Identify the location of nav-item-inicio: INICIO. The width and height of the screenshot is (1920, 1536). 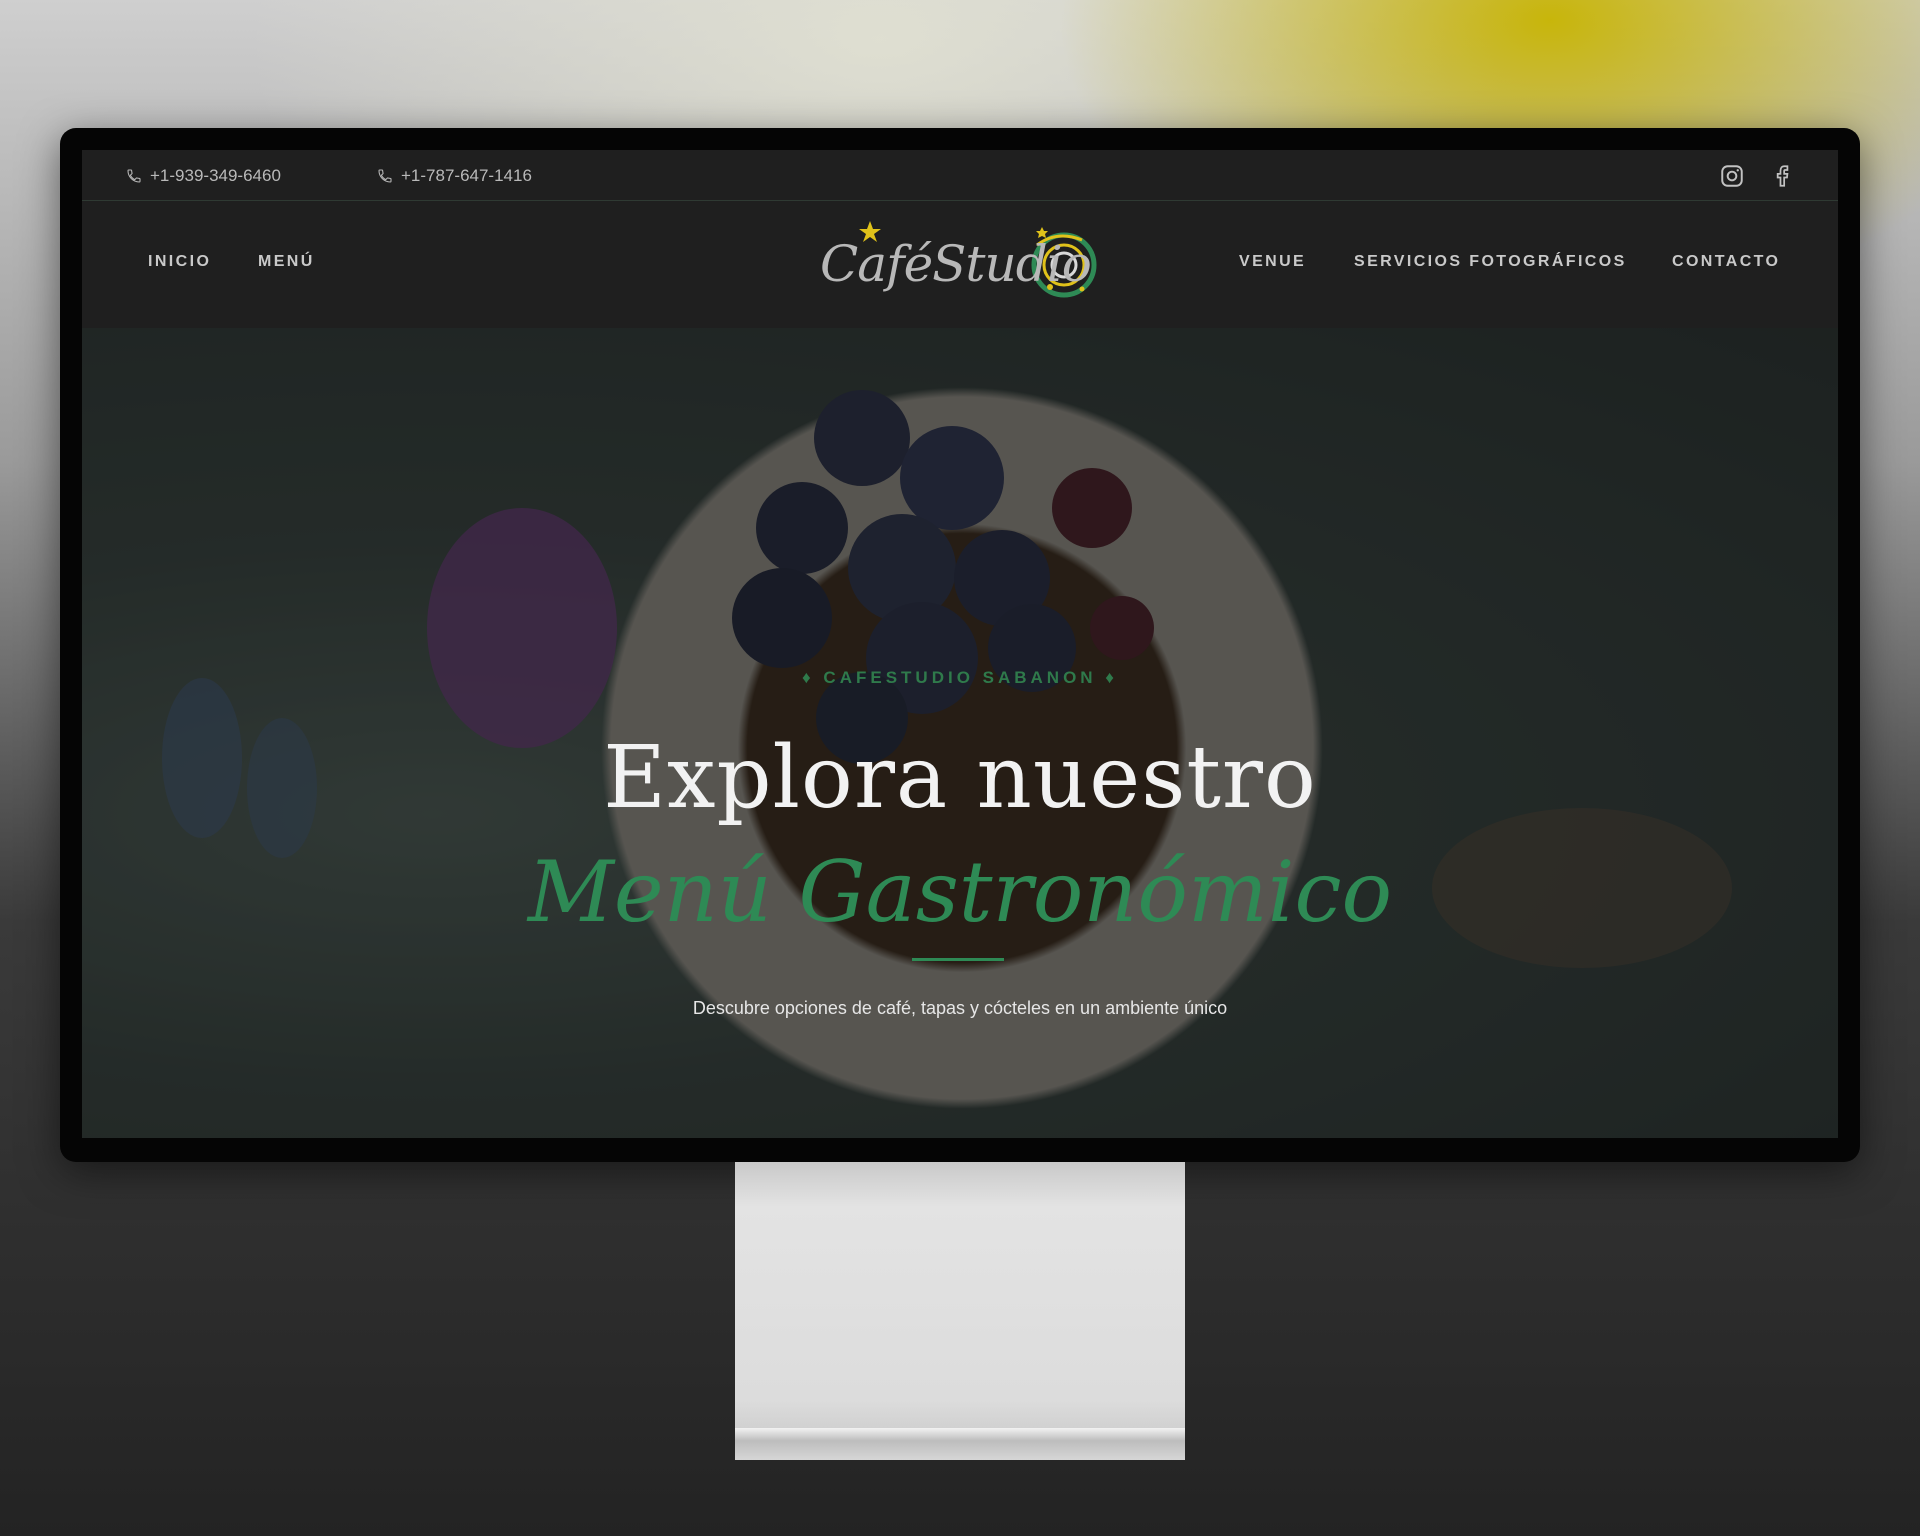
(179, 262).